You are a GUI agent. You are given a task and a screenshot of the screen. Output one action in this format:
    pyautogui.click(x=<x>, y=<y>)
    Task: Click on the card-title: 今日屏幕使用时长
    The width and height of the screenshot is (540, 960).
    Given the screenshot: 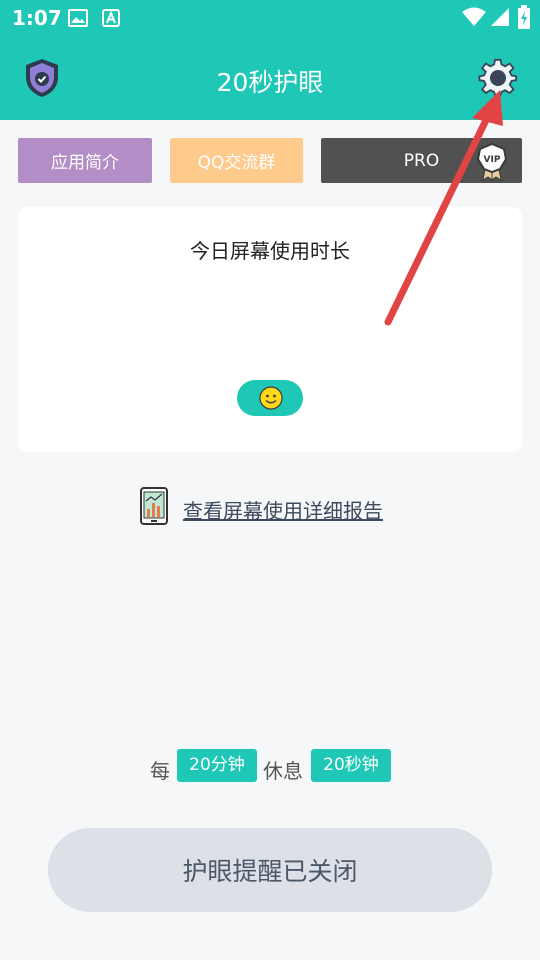 What is the action you would take?
    pyautogui.click(x=270, y=251)
    